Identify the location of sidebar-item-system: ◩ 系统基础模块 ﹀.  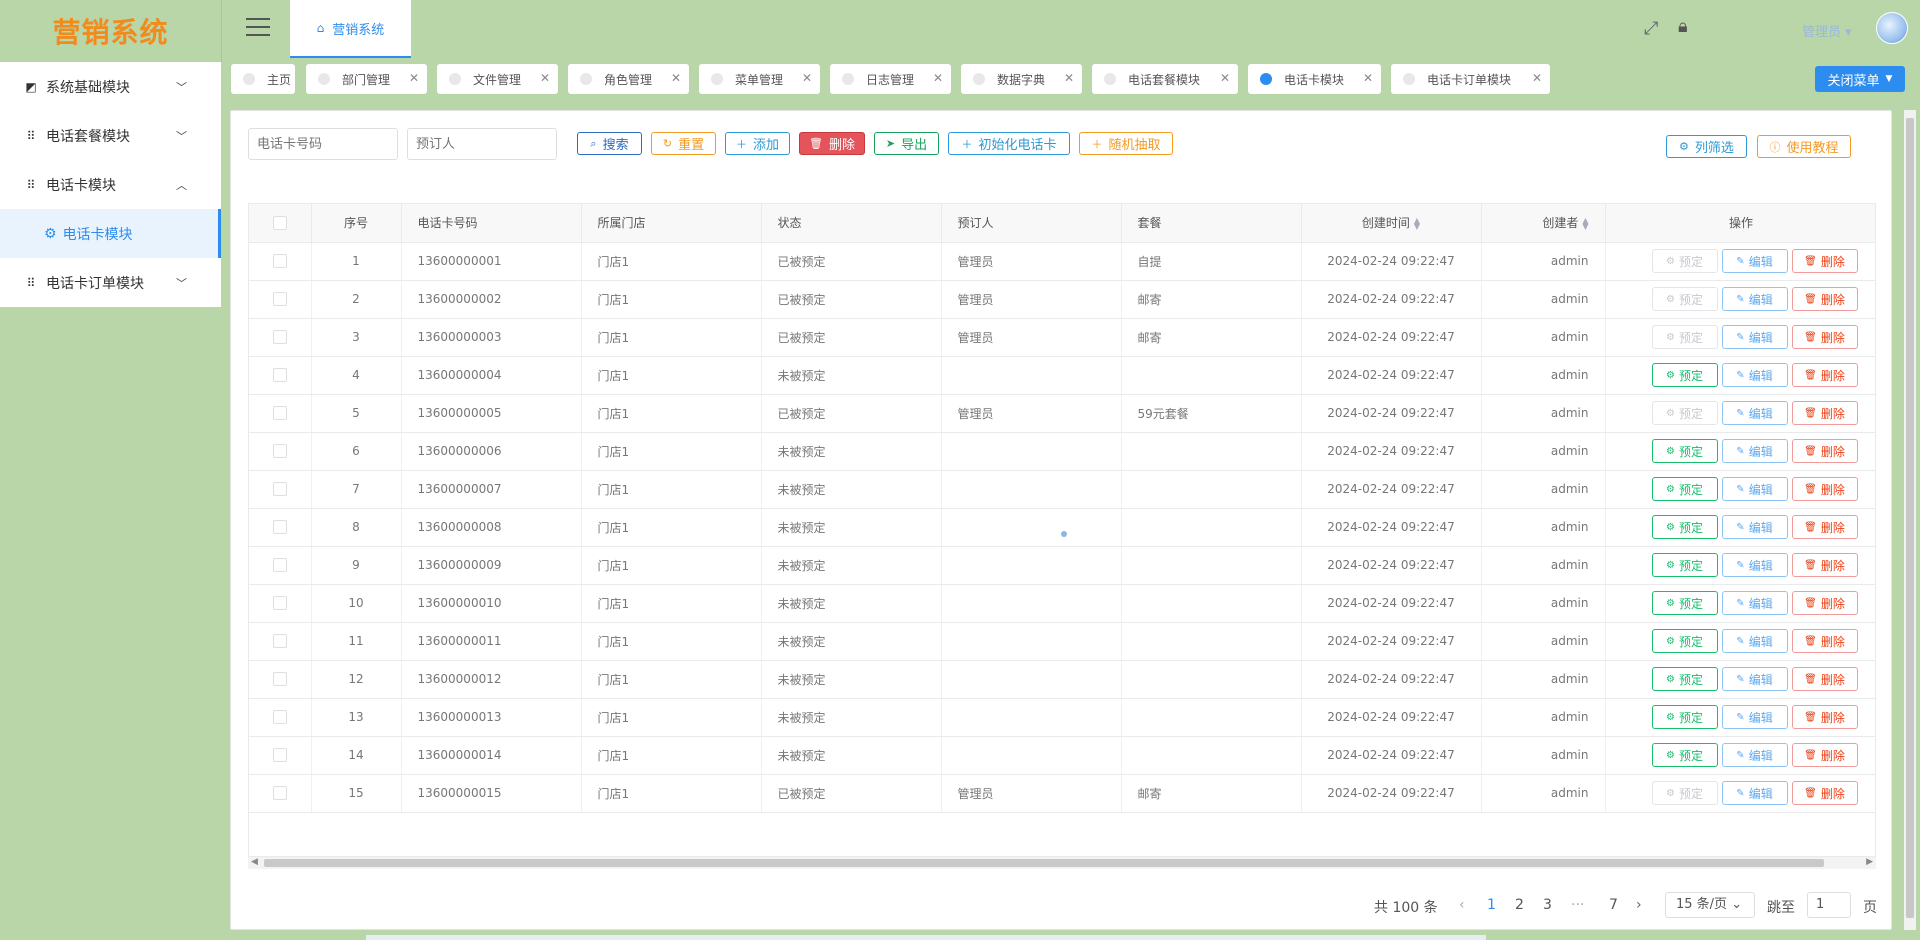
(110, 86).